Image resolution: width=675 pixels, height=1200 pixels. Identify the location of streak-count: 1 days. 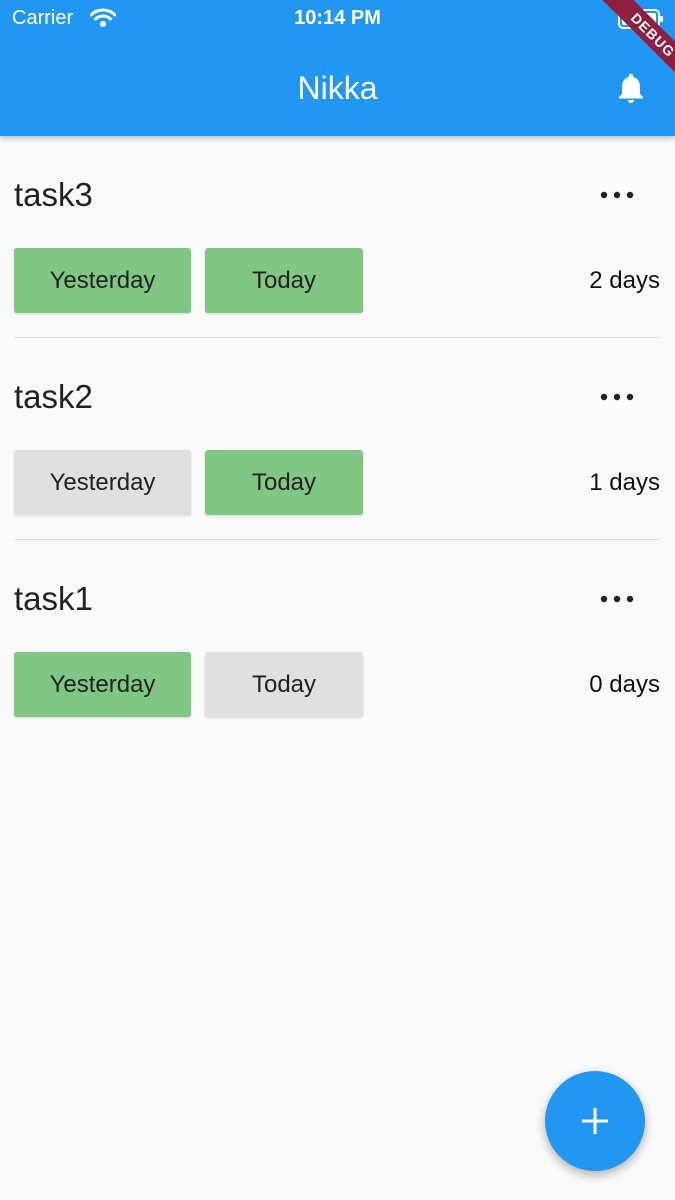
(624, 482).